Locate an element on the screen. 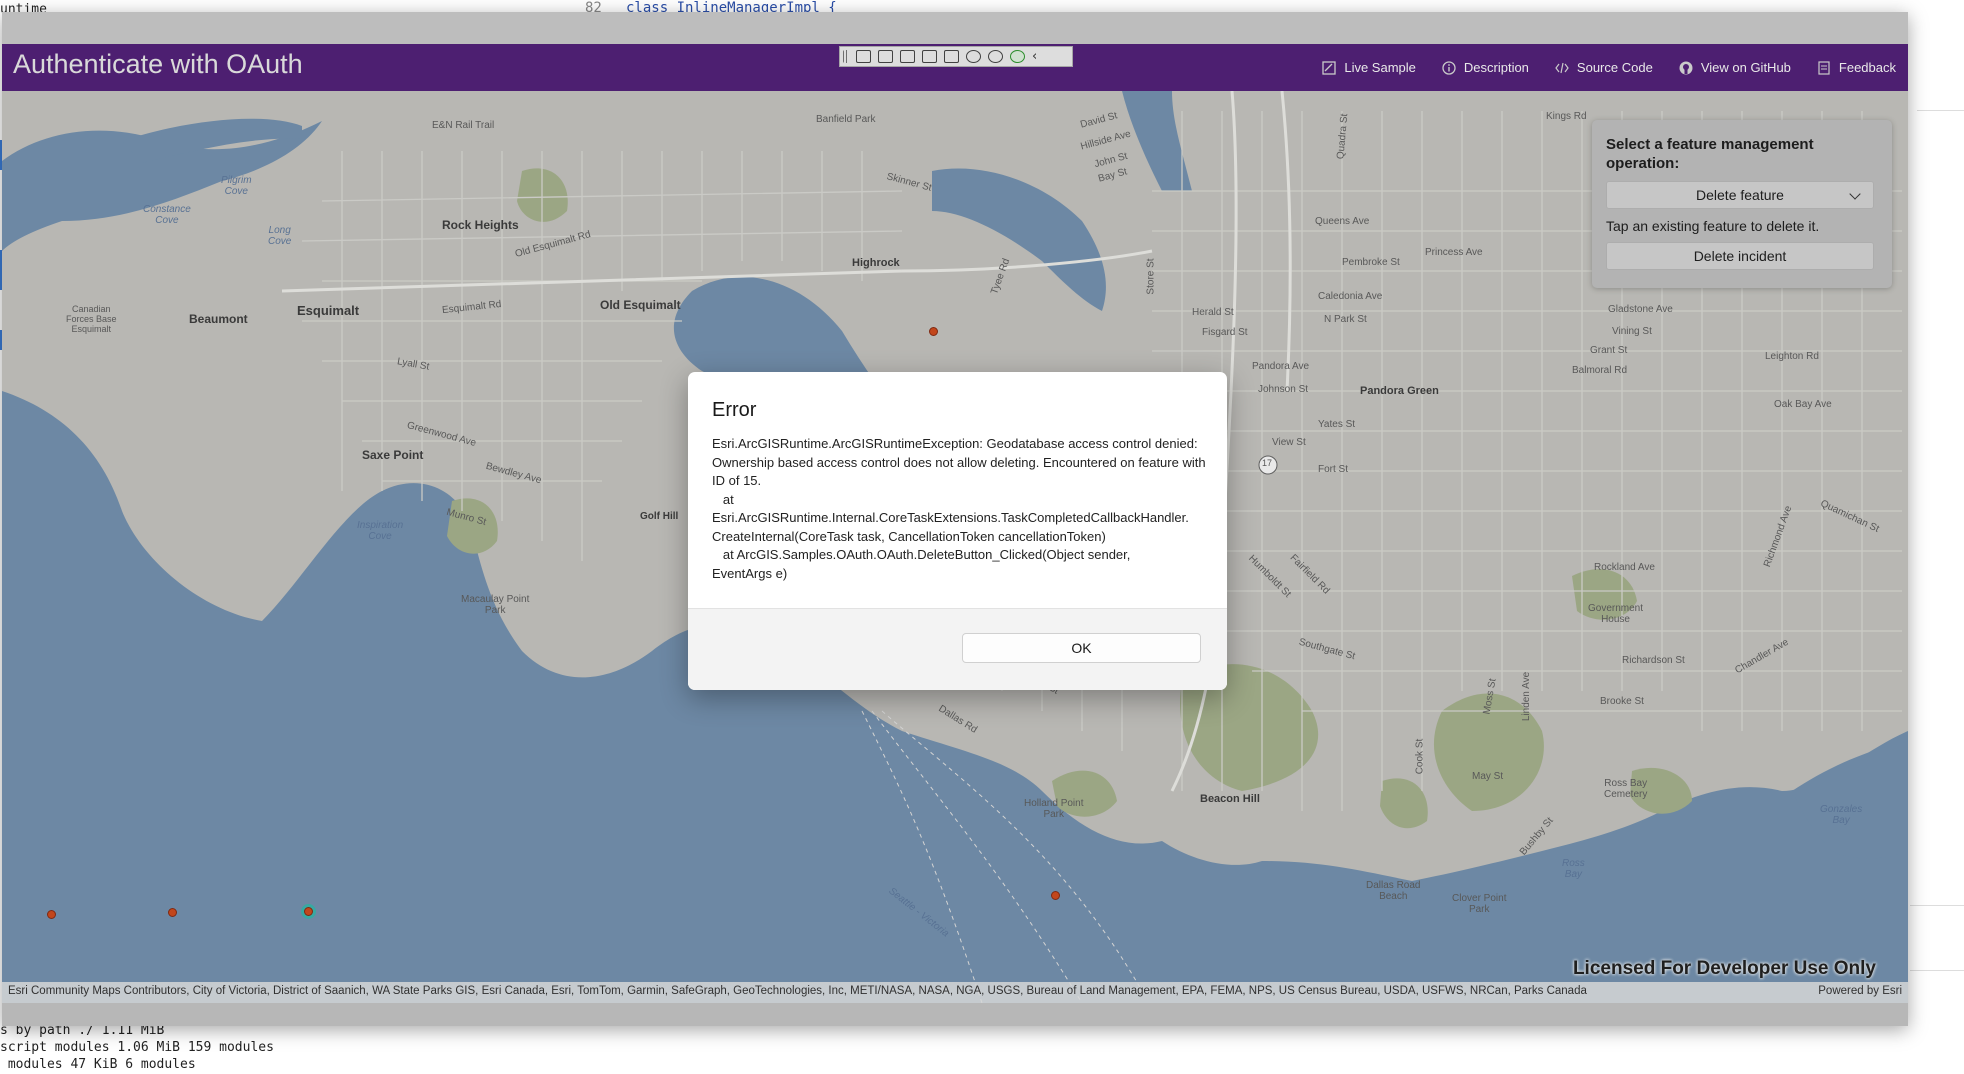 Image resolution: width=1964 pixels, height=1074 pixels. terminal-line: modules 47 KiB 6 modules is located at coordinates (98, 1064).